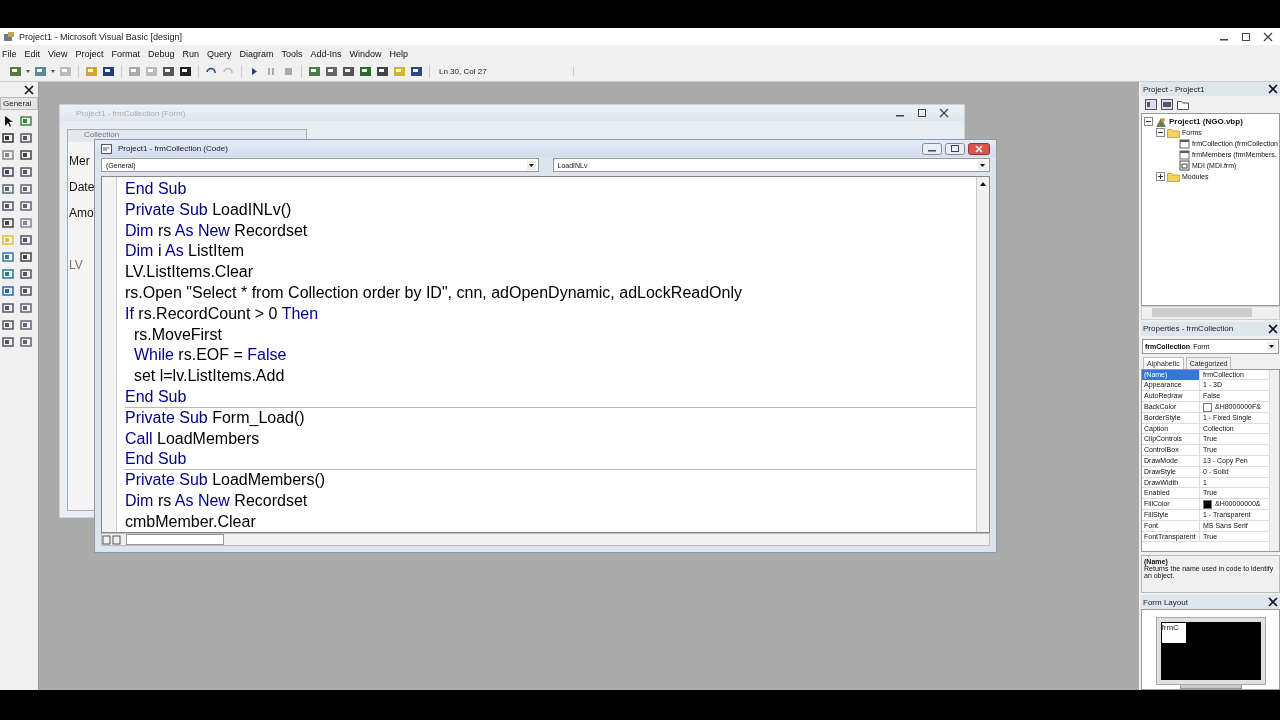 The width and height of the screenshot is (1280, 720). I want to click on code-line: rs.Open "Select * from Collection order by ID", cnn, adOpenDynamic, adLockReadOnly, so click(434, 293).